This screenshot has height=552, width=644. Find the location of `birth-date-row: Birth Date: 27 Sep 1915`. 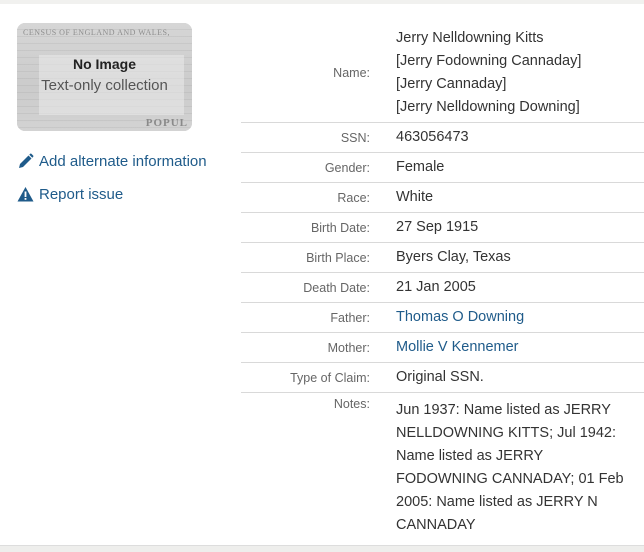

birth-date-row: Birth Date: 27 Sep 1915 is located at coordinates (442, 228).